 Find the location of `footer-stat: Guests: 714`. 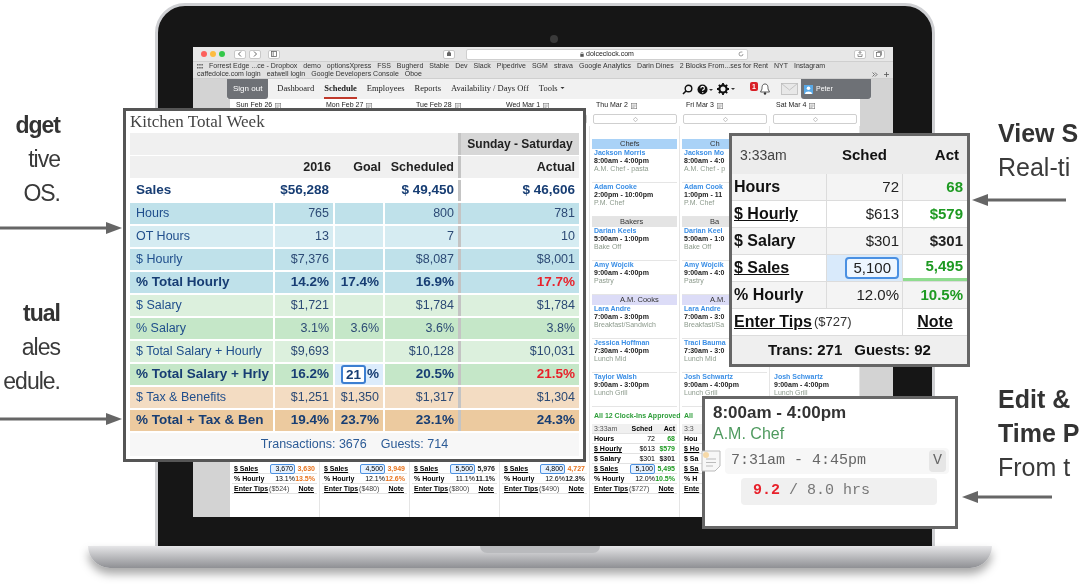

footer-stat: Guests: 714 is located at coordinates (414, 445).